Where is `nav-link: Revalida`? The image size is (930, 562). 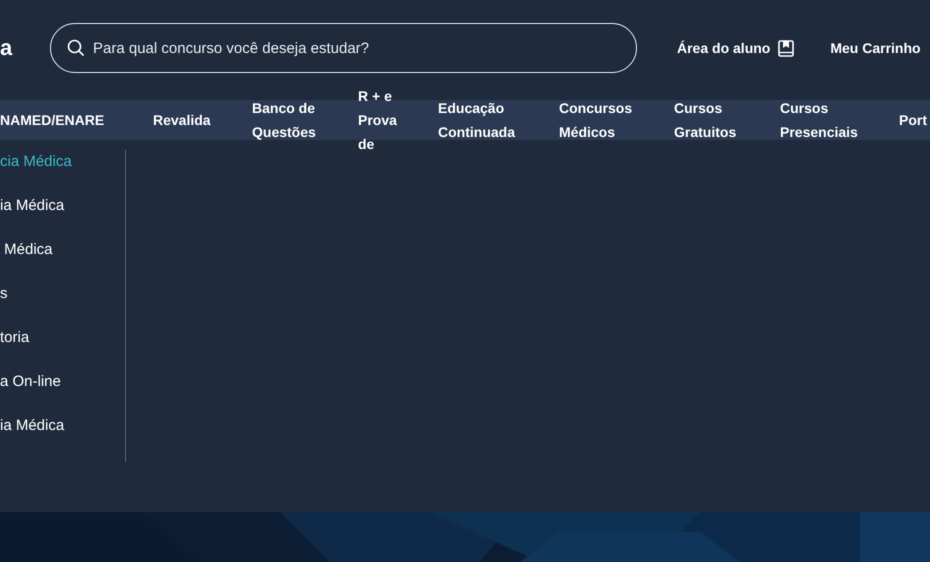
nav-link: Revalida is located at coordinates (202, 120).